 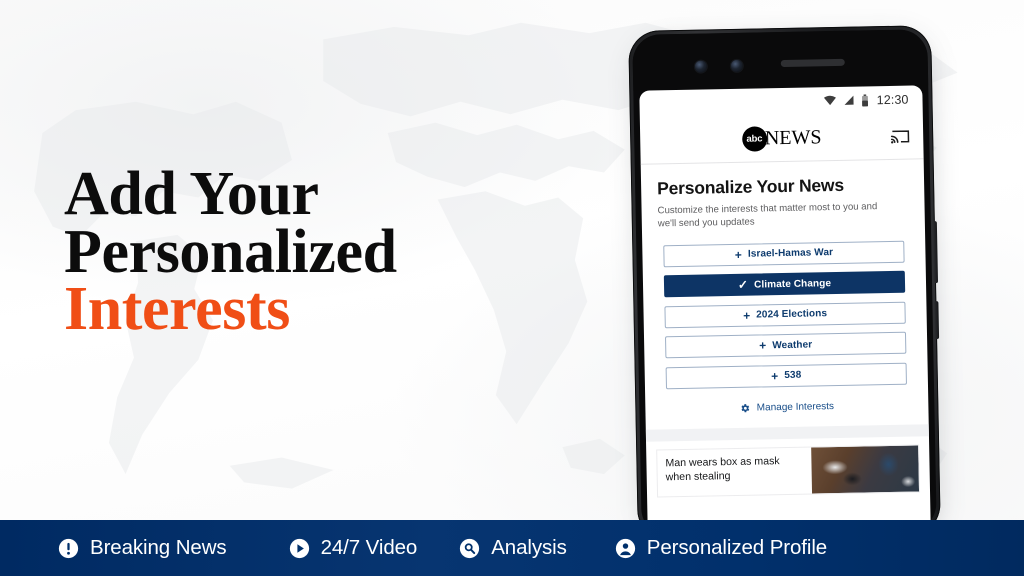 I want to click on feature-247-video: 24/7 Video, so click(x=353, y=548).